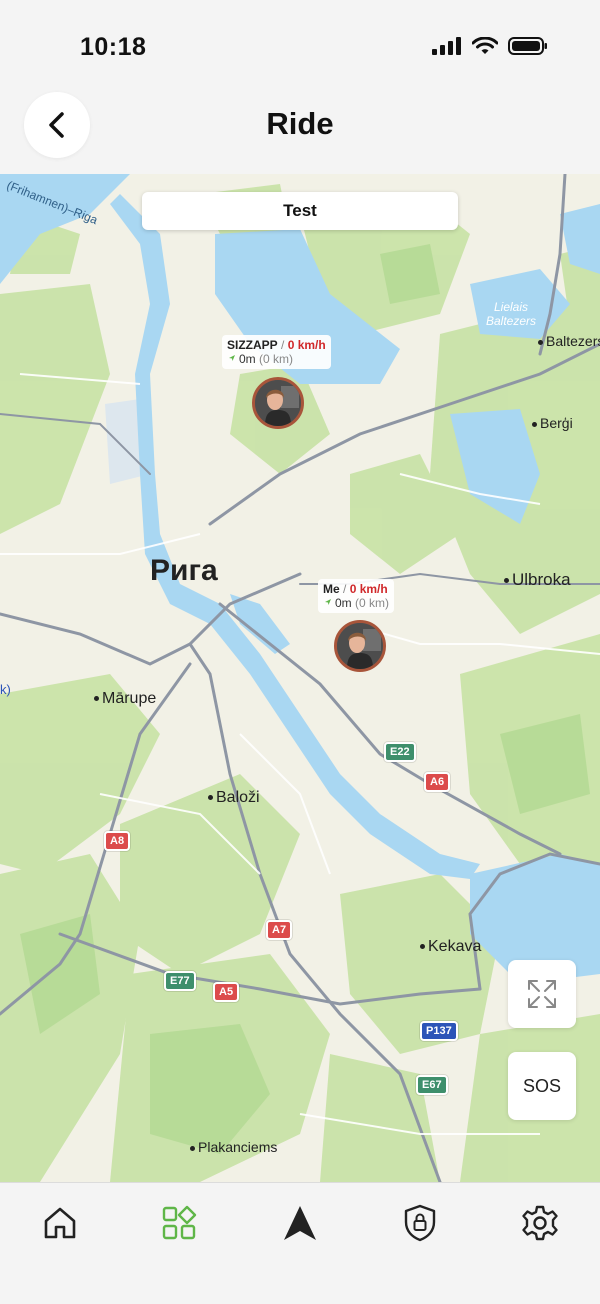  I want to click on rider-label-sizzapp: SIZZAPP / 0 km/h 0m (0 km), so click(276, 352).